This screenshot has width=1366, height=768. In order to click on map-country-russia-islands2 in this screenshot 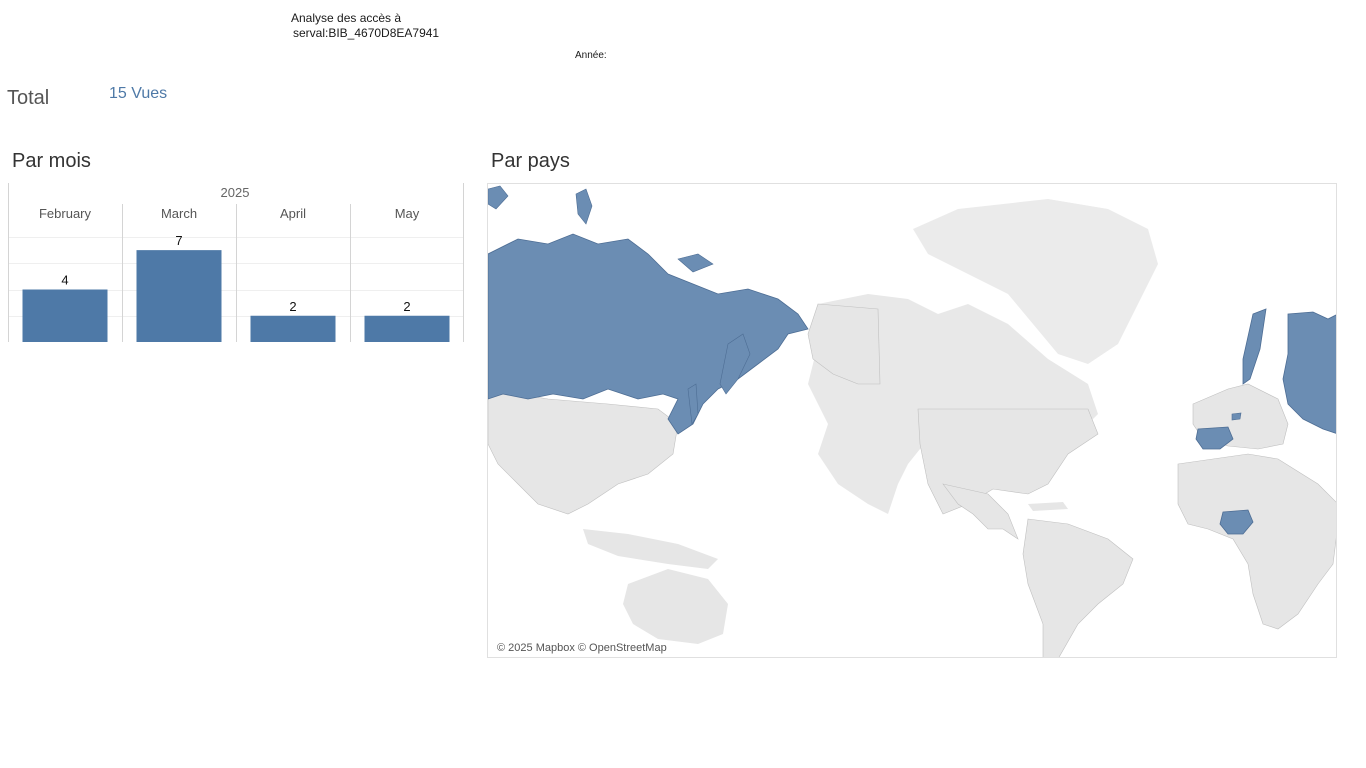, I will do `click(498, 197)`.